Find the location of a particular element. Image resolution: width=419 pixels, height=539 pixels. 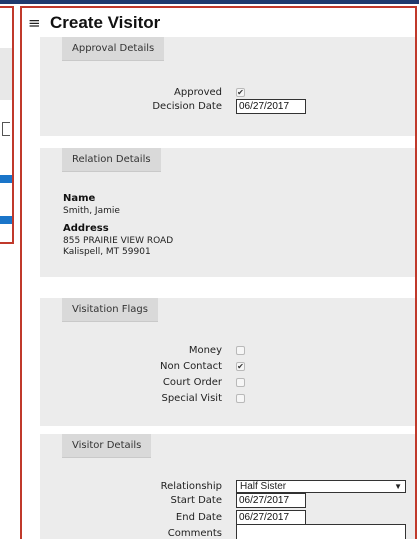

end-date-label: End Date is located at coordinates (198, 517).